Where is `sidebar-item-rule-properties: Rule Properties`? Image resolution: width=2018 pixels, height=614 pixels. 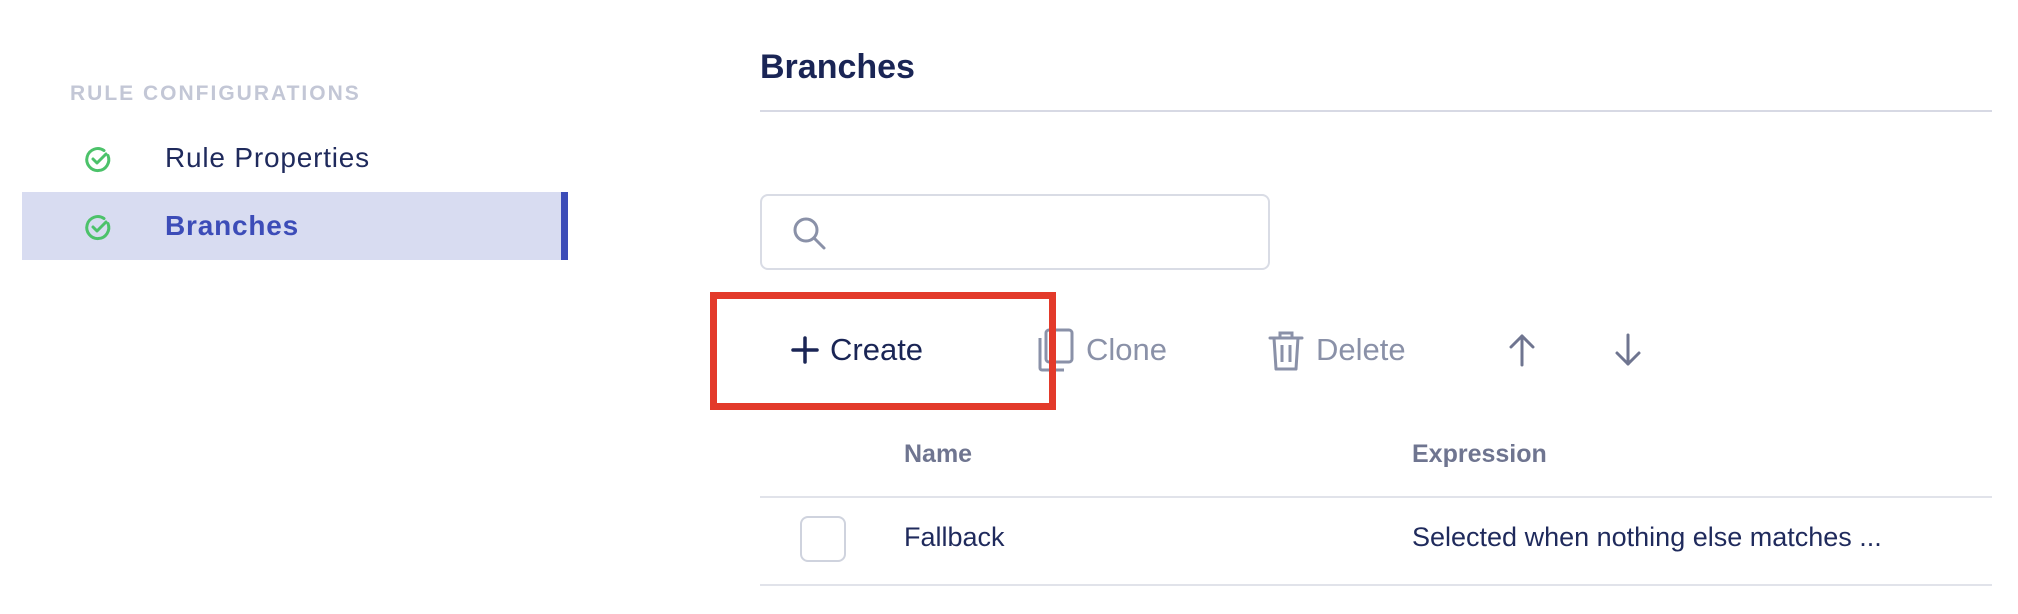
sidebar-item-rule-properties: Rule Properties is located at coordinates (295, 158).